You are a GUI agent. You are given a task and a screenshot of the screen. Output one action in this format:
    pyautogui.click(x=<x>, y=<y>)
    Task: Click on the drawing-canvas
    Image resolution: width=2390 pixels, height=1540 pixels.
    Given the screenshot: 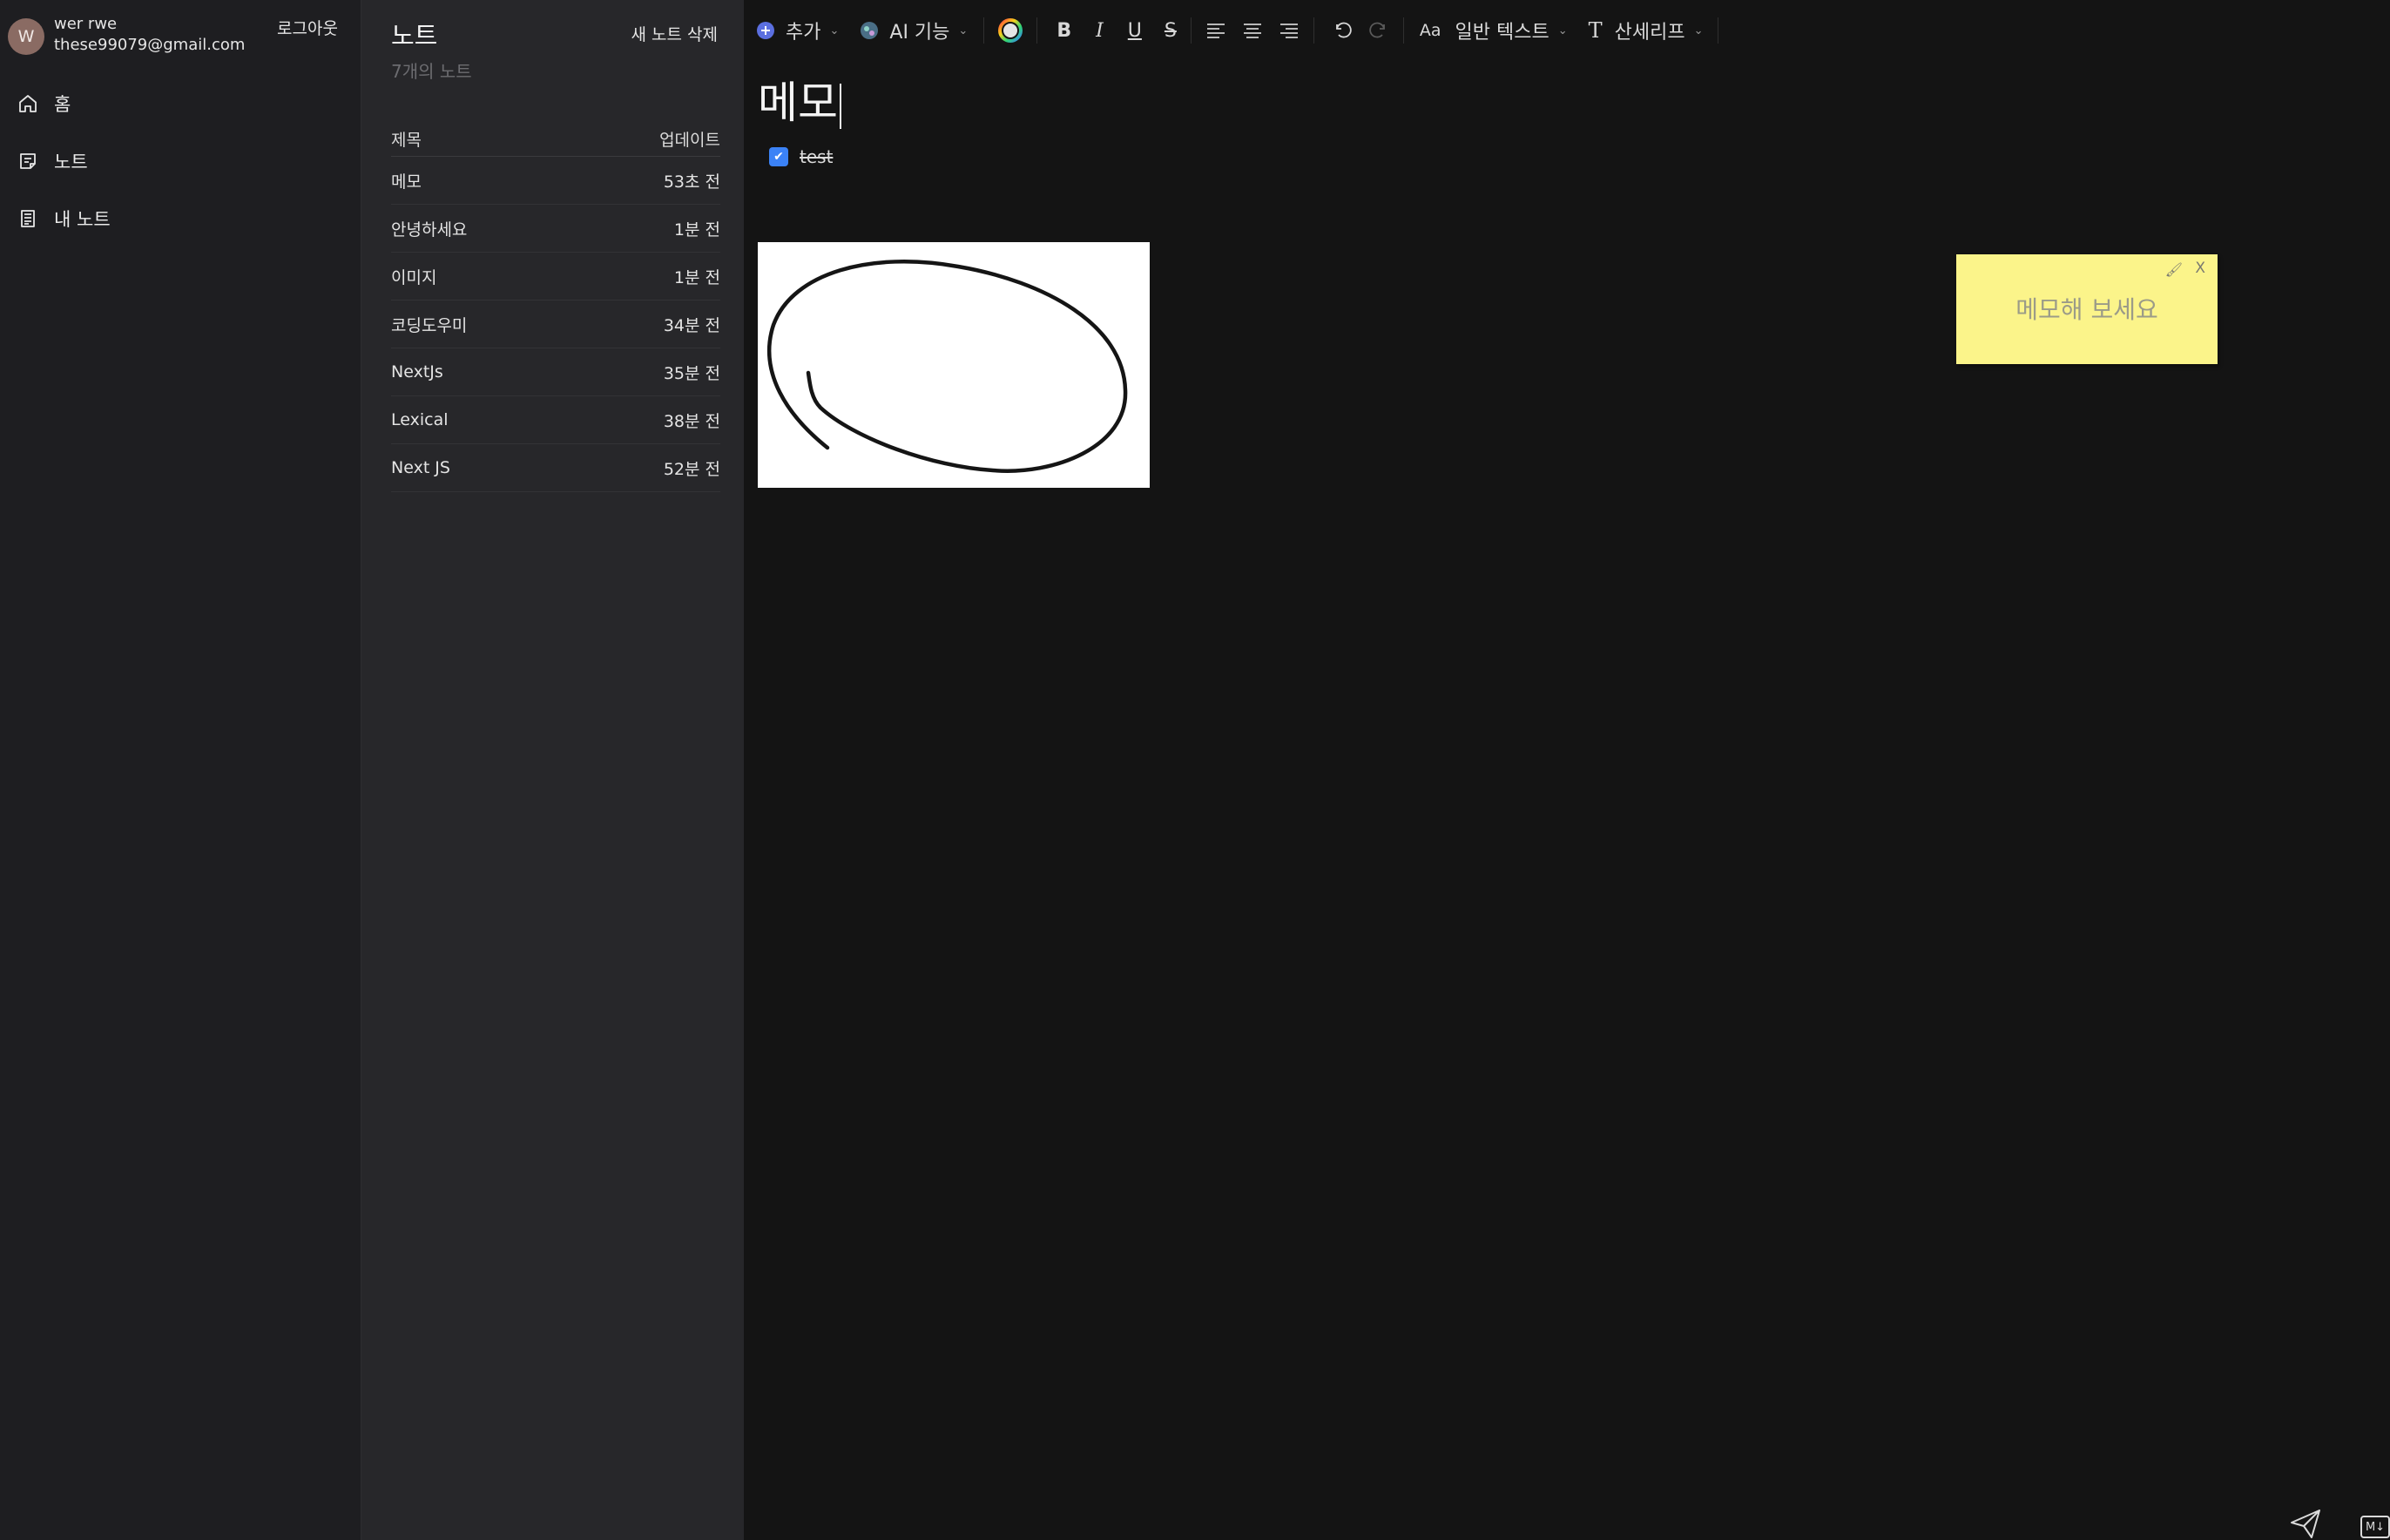 What is the action you would take?
    pyautogui.click(x=954, y=365)
    